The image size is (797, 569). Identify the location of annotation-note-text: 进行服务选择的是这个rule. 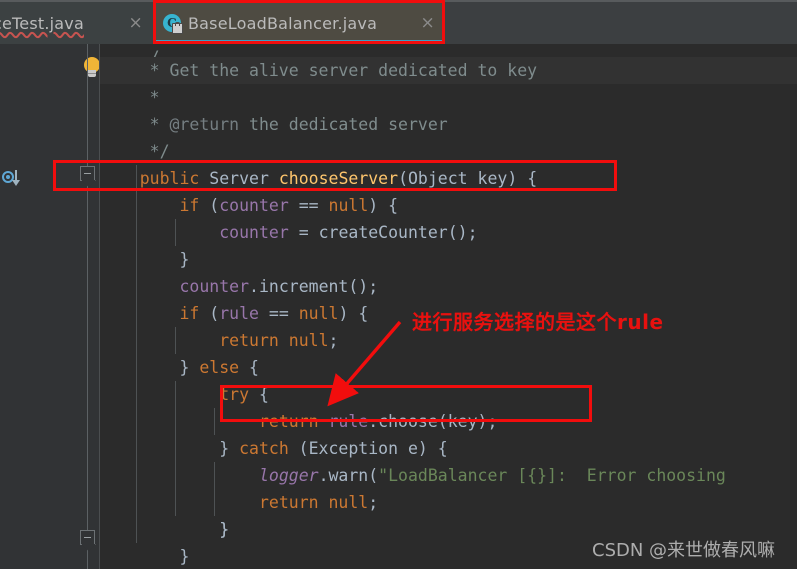
(538, 322).